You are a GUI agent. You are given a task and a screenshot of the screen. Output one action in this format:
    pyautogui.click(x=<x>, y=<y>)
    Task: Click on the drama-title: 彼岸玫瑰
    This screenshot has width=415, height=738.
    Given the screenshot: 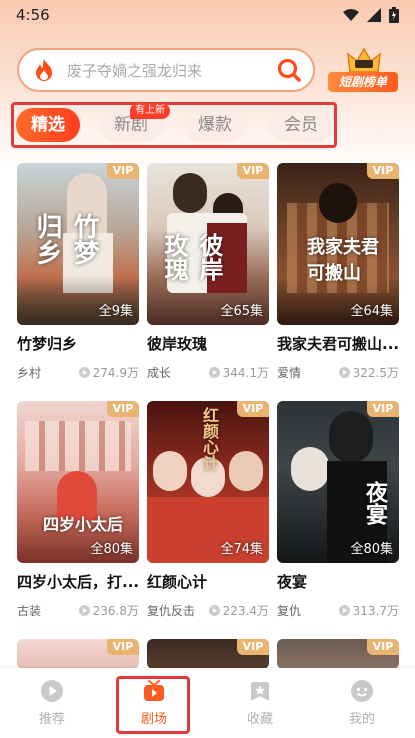 What is the action you would take?
    pyautogui.click(x=177, y=344)
    